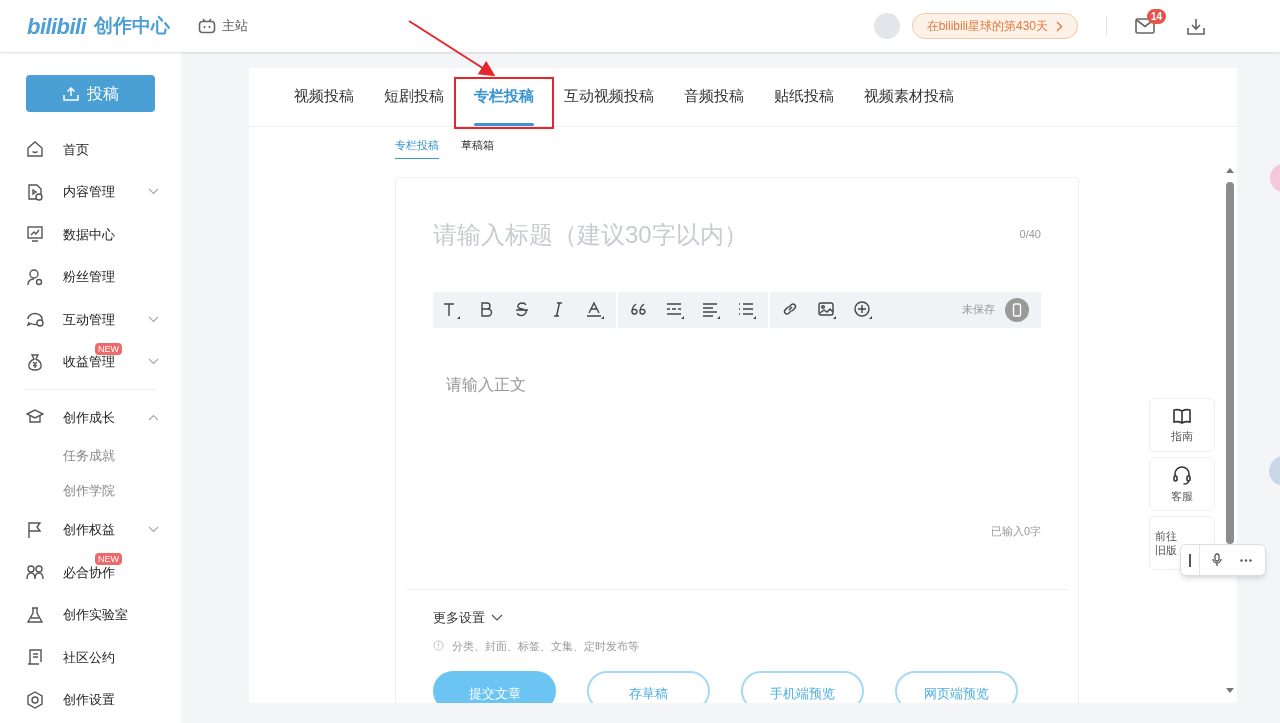 The height and width of the screenshot is (723, 1280). I want to click on cursor-icon, so click(1190, 560).